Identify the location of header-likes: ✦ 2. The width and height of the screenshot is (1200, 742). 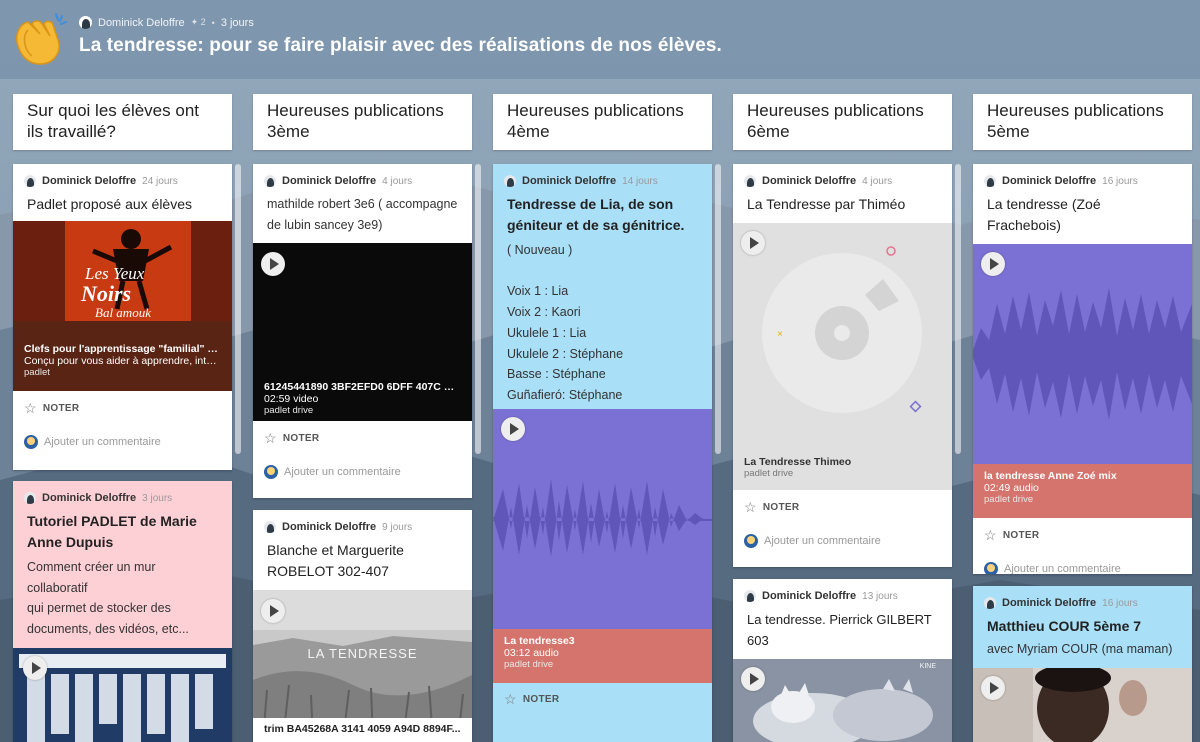
(198, 22).